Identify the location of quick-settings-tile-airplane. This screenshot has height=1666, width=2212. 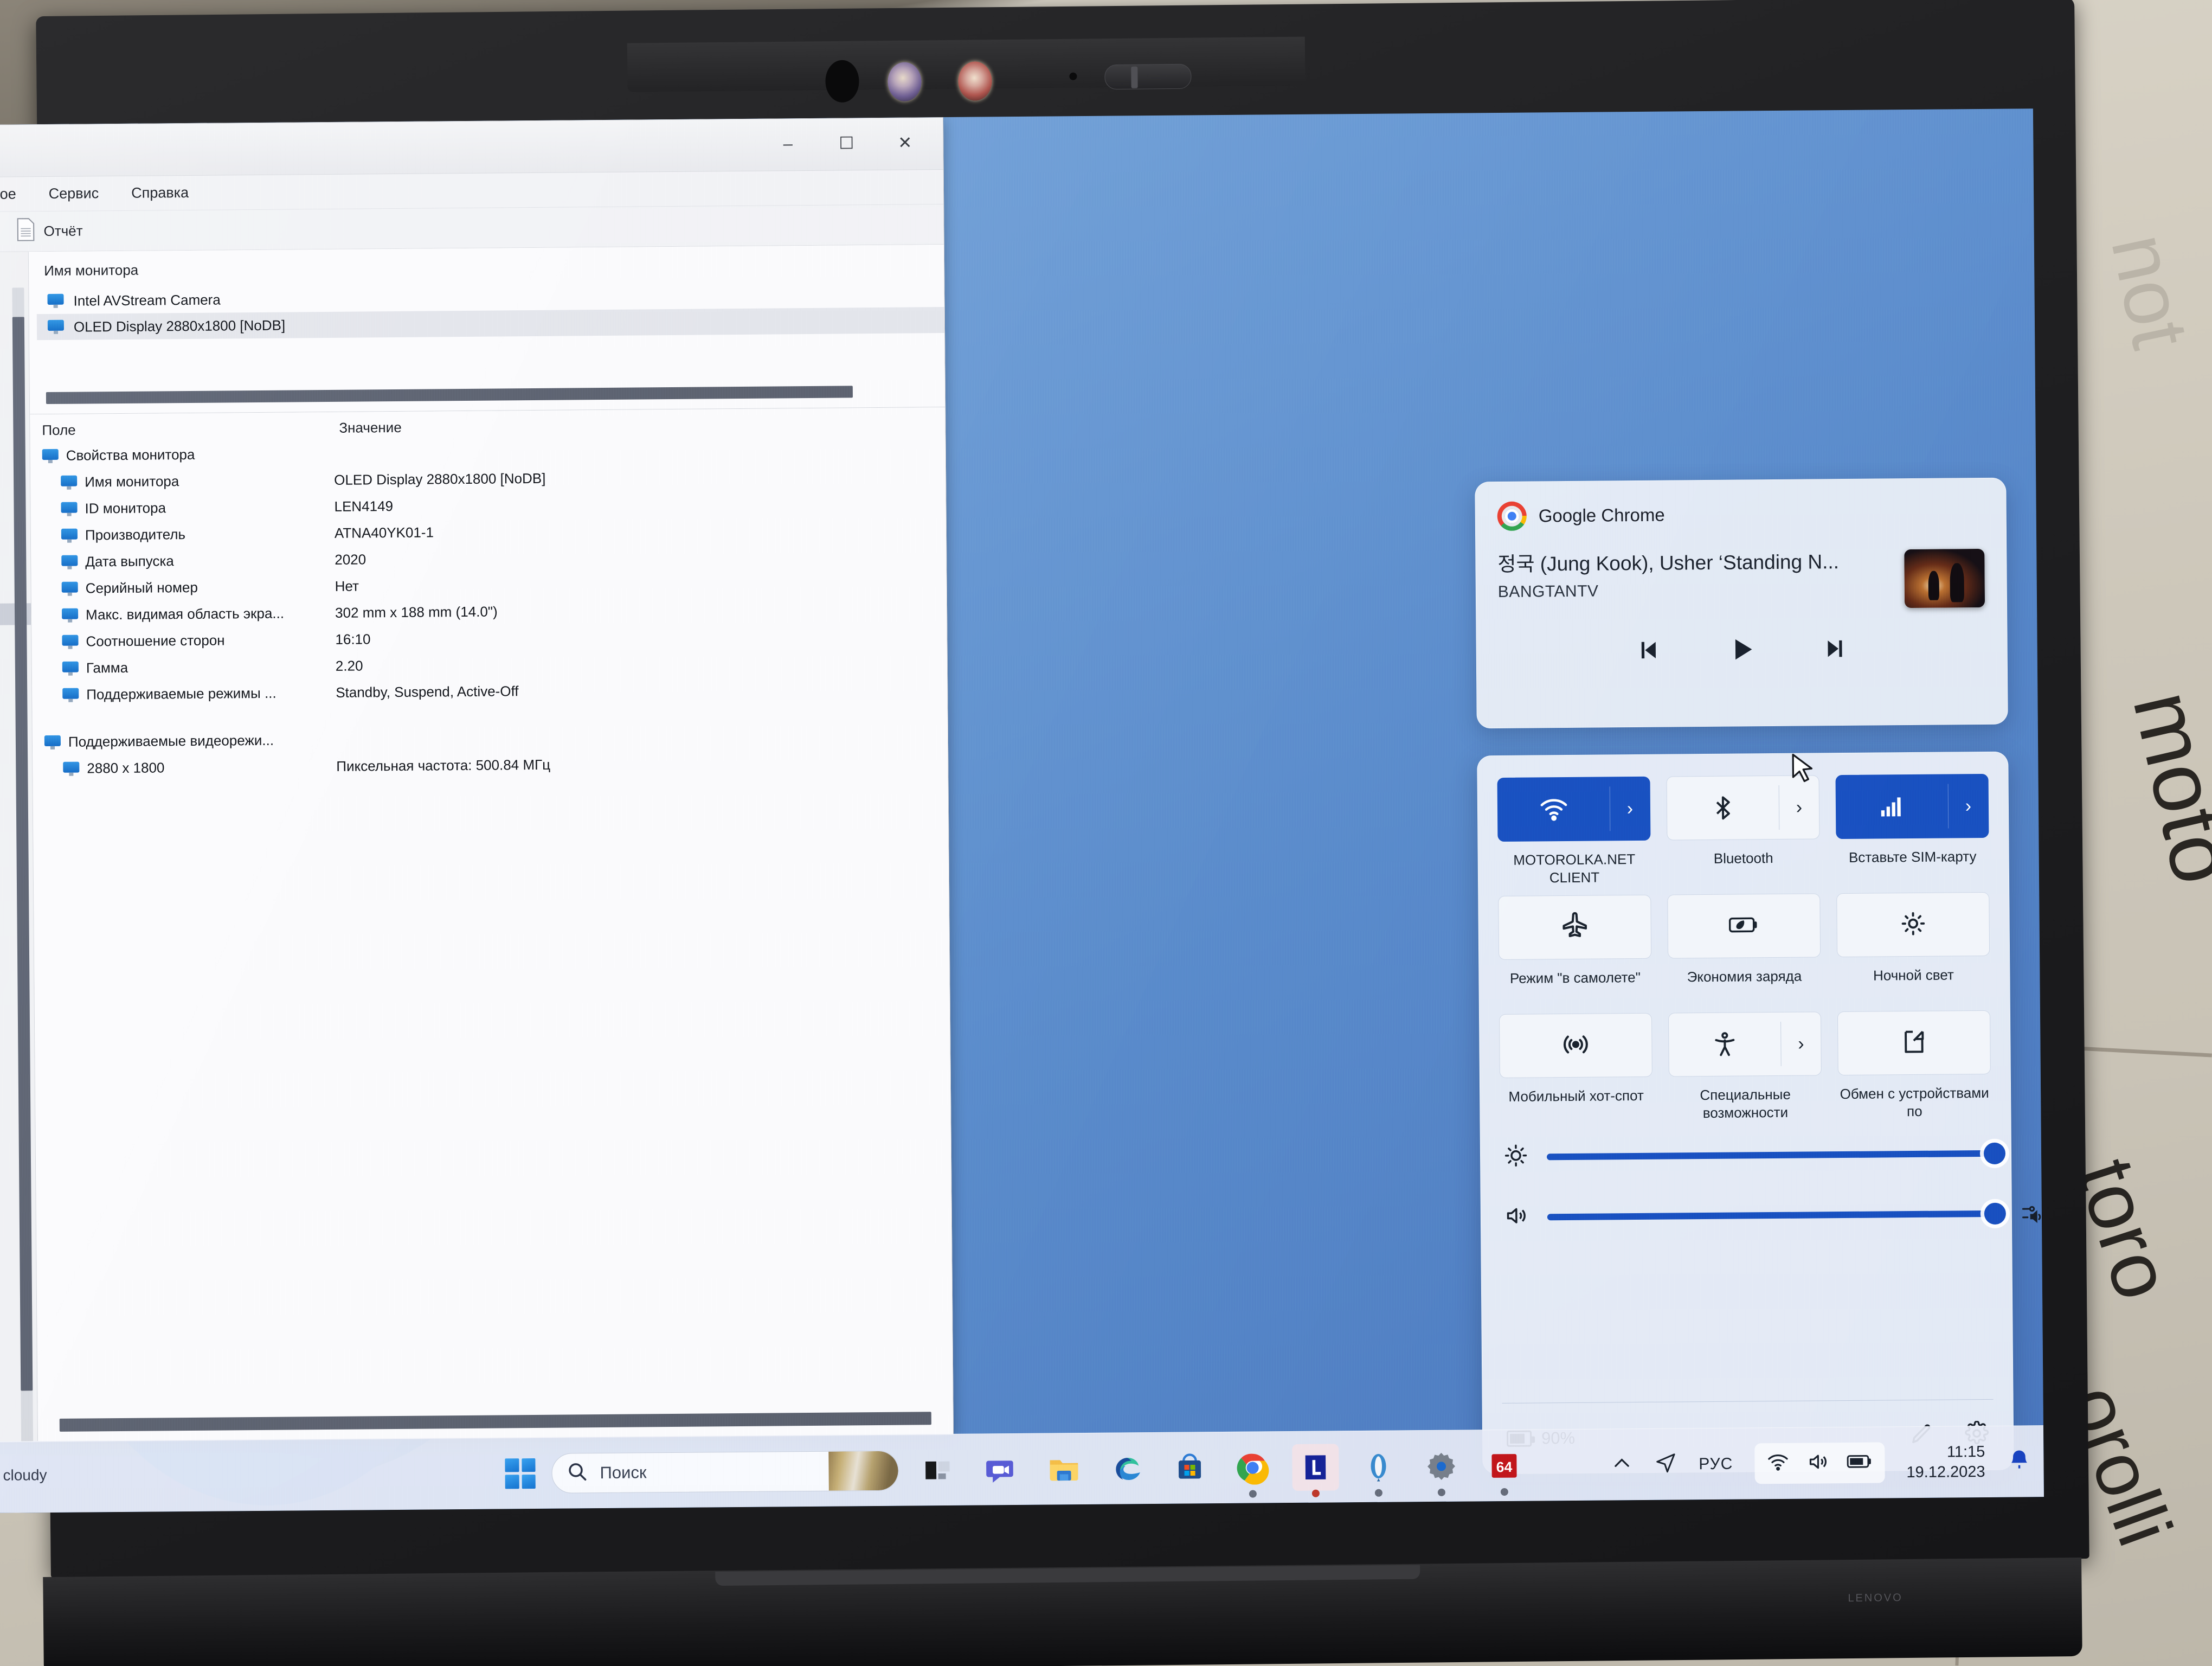
(1575, 927).